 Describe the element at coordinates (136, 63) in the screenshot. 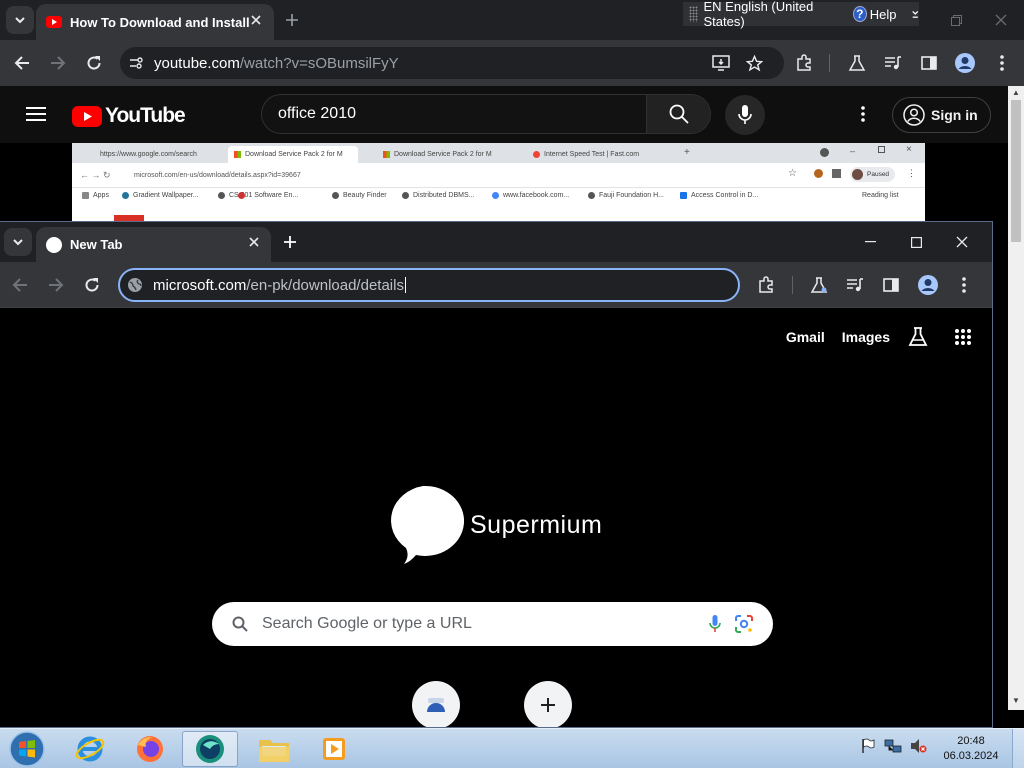

I see `site-settings-icon` at that location.